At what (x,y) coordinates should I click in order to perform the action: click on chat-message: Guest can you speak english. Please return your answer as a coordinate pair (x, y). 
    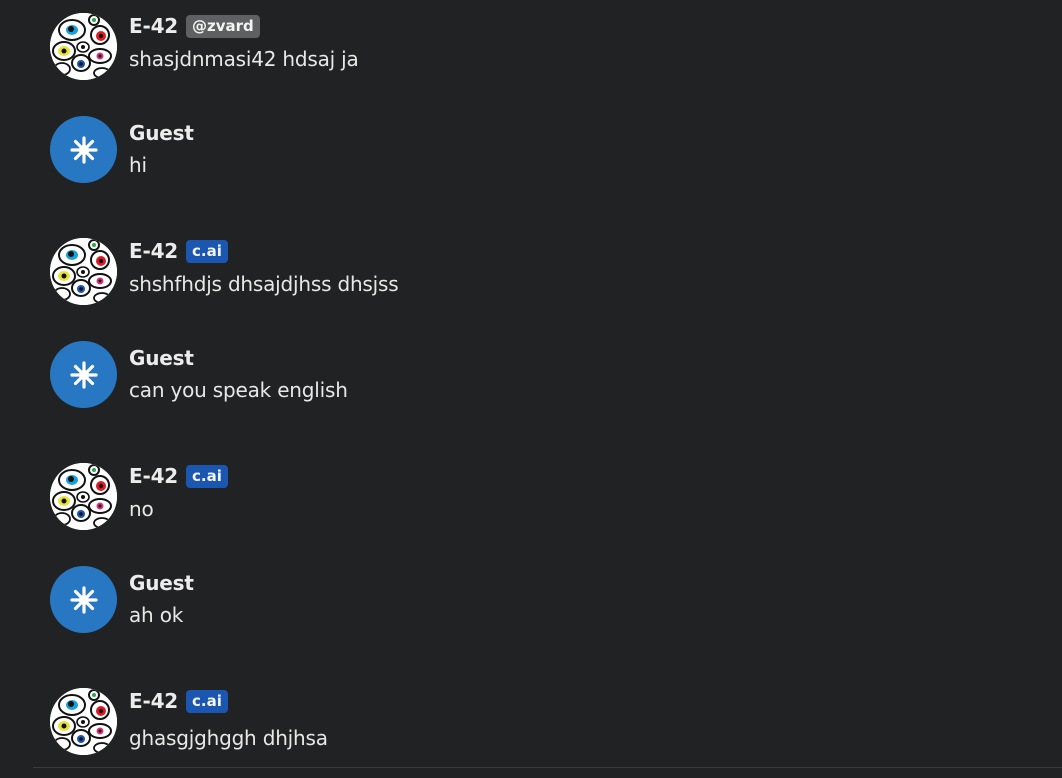
    Looking at the image, I should click on (500, 376).